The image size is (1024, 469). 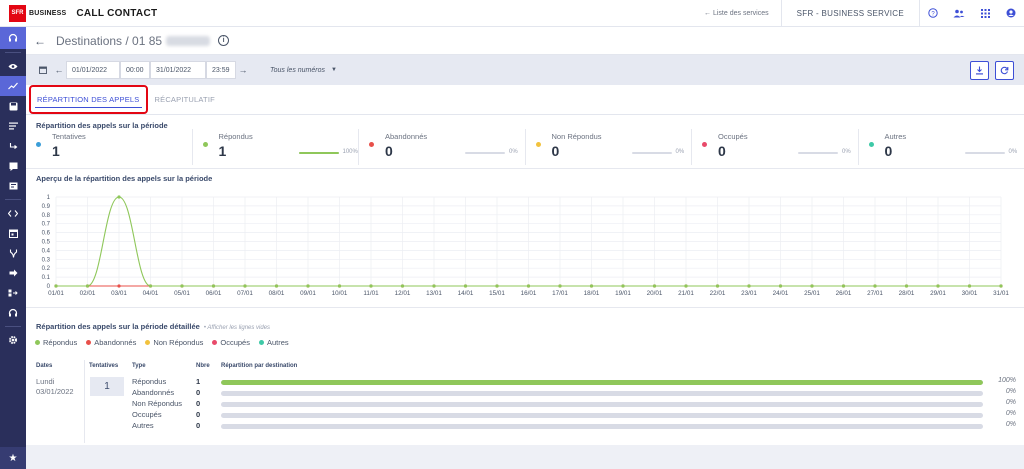 I want to click on legend-item-abandonnes: Abandonnés, so click(x=111, y=342).